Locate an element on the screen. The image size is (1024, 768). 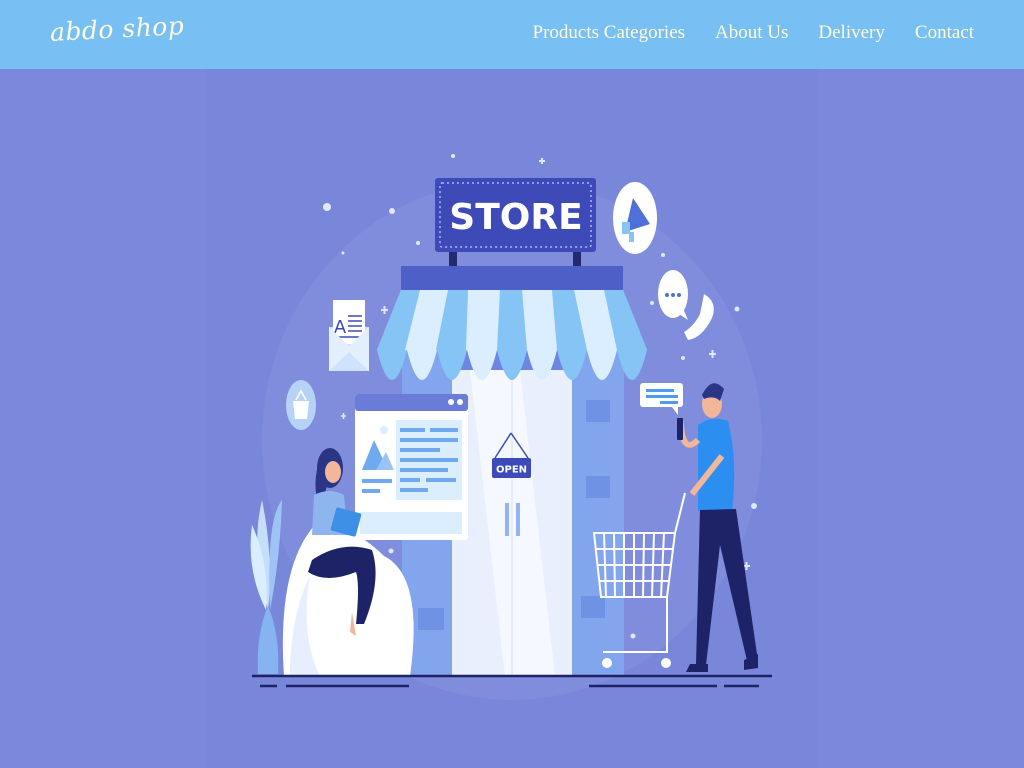
basket-icon is located at coordinates (301, 405).